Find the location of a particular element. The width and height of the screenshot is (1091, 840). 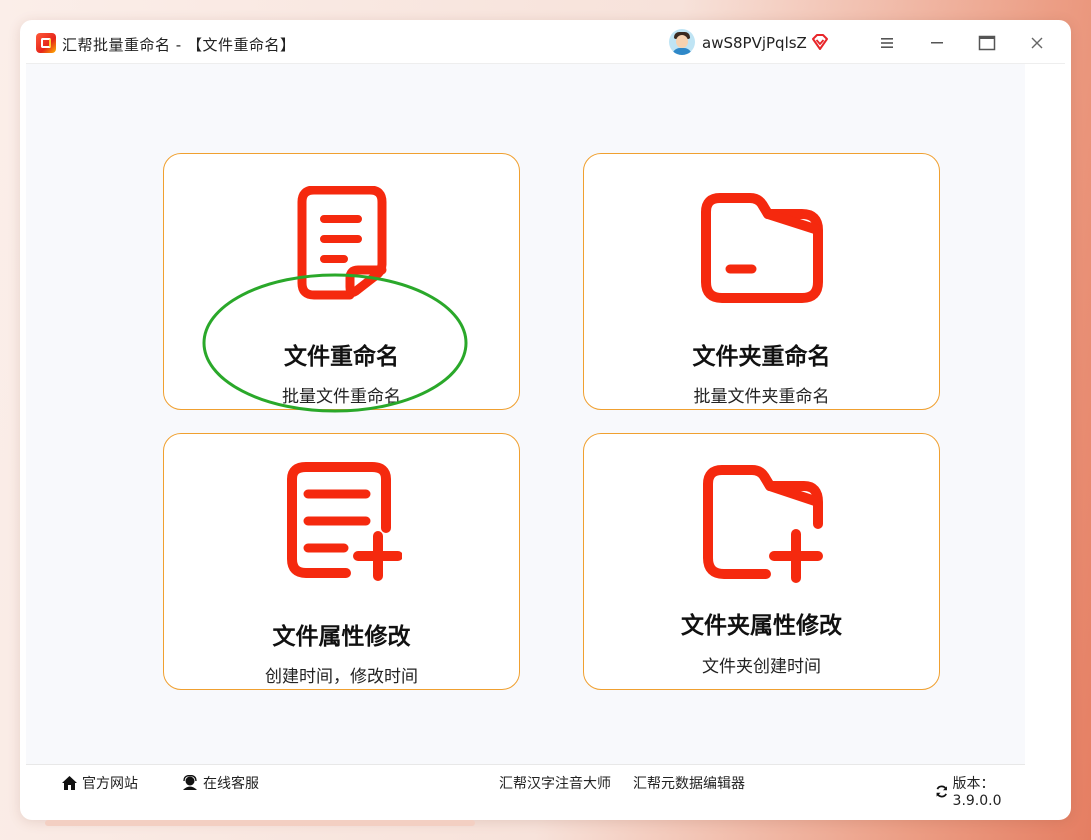

metadata-tool-link: 汇帮元数据编辑器 is located at coordinates (689, 783).